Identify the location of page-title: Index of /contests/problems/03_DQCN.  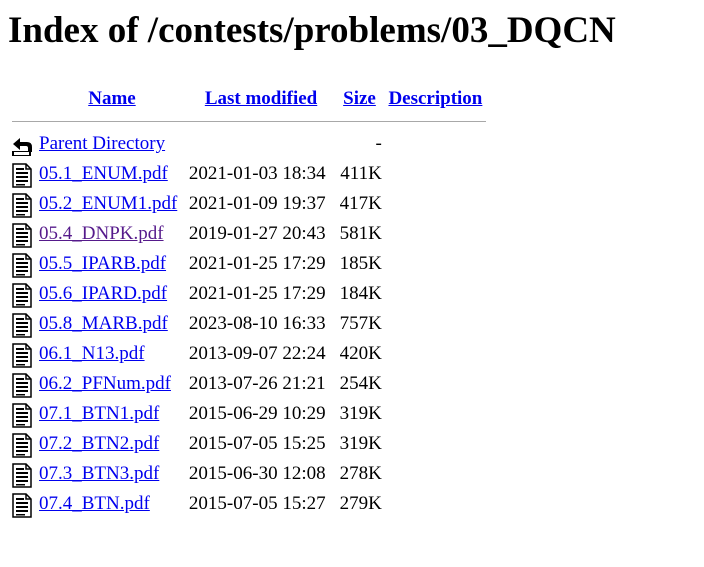
(312, 30).